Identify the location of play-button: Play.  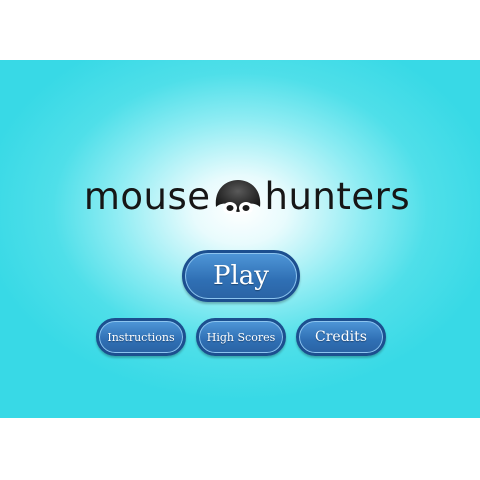
(241, 276).